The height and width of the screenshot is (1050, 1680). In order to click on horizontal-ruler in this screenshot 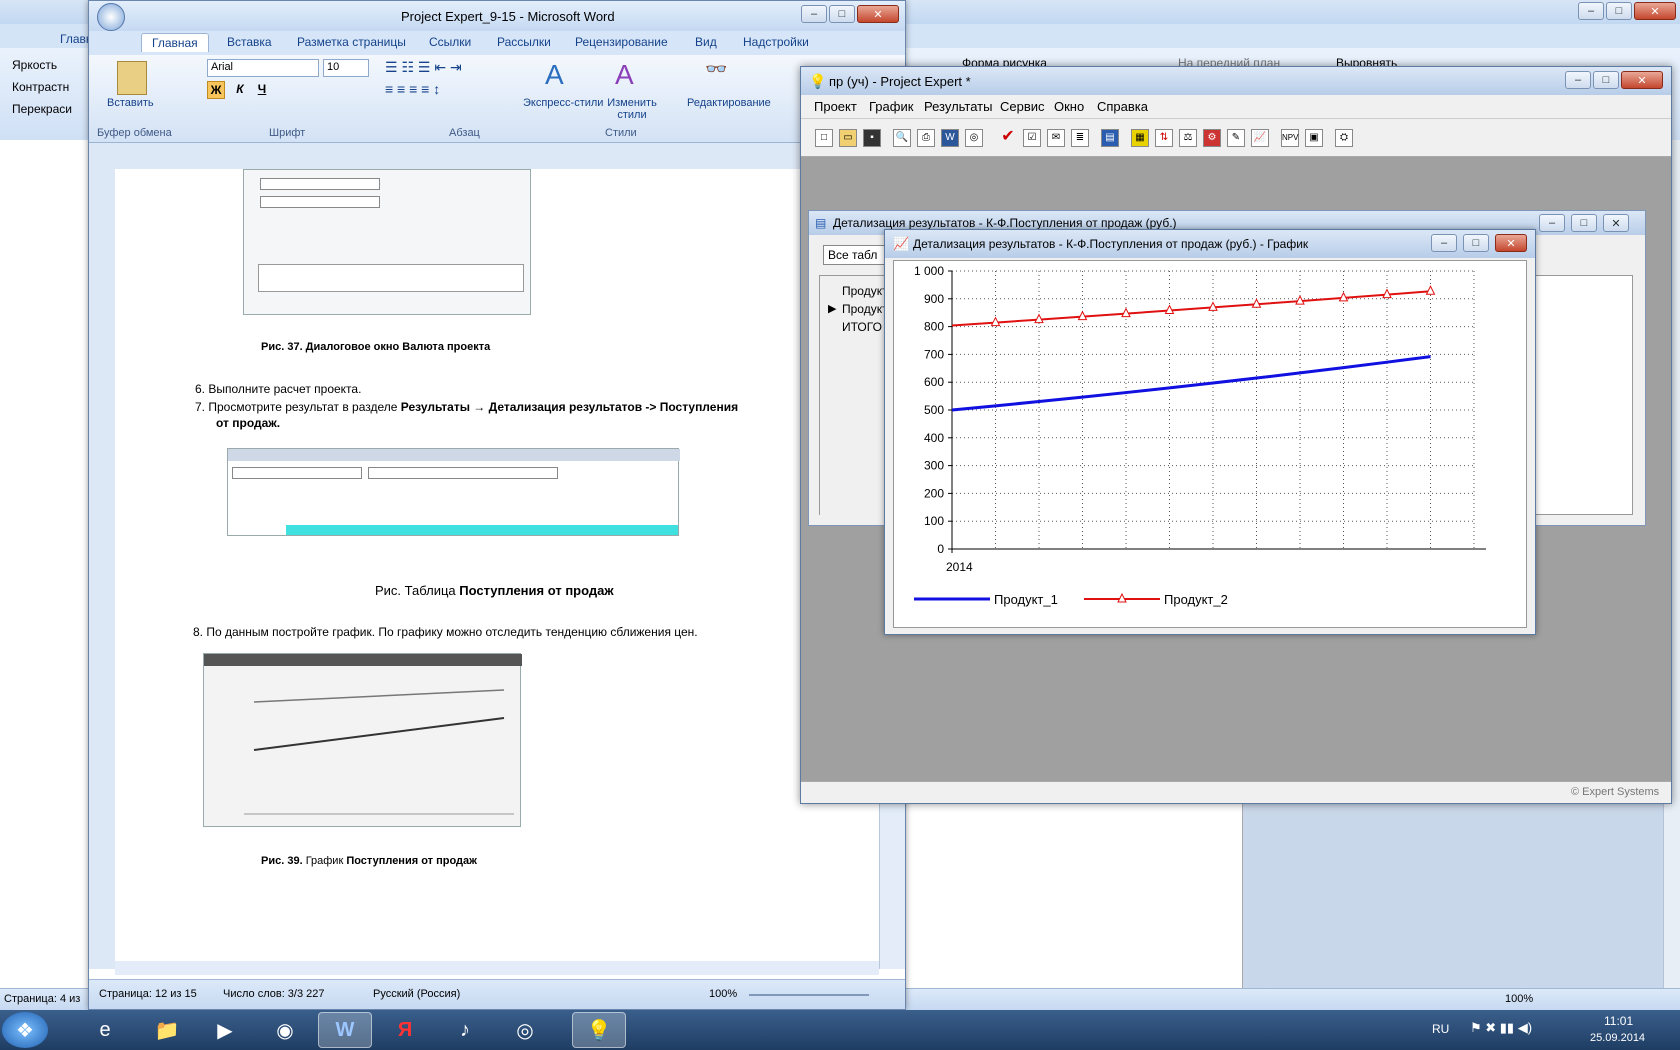, I will do `click(497, 156)`.